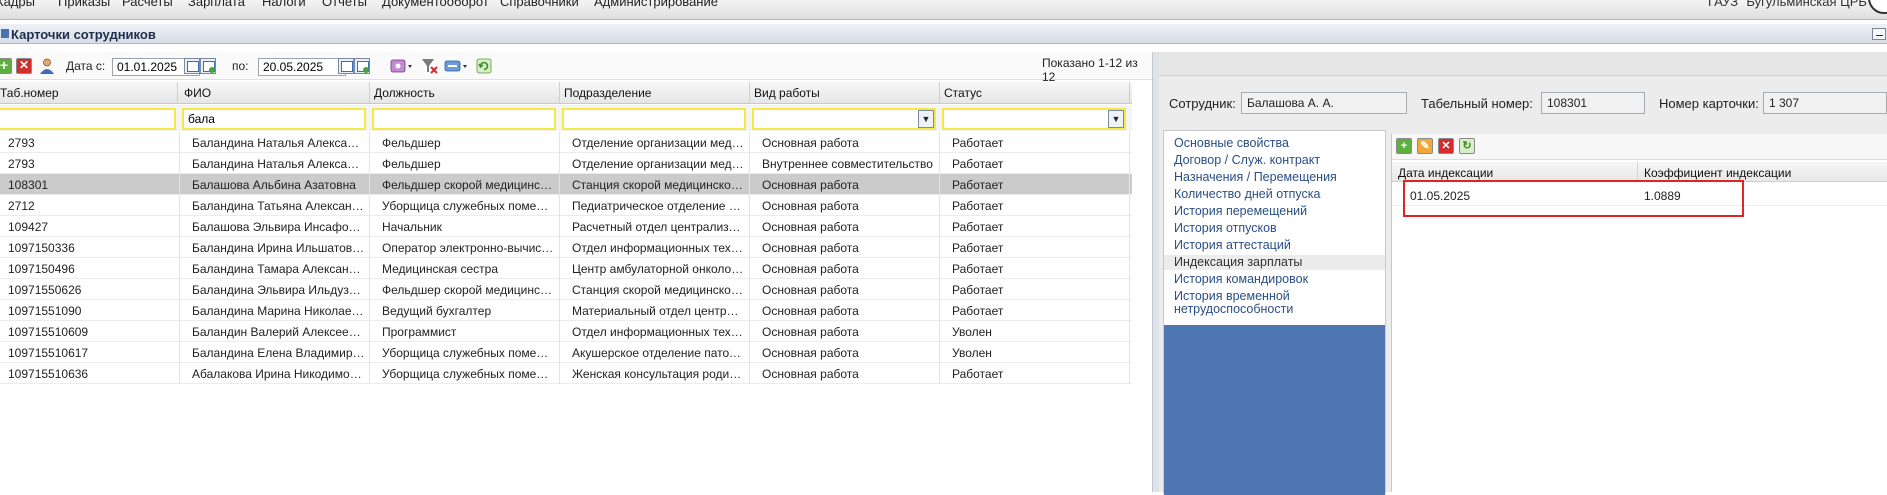 The image size is (1887, 495). What do you see at coordinates (1879, 34) in the screenshot?
I see `minimize-button` at bounding box center [1879, 34].